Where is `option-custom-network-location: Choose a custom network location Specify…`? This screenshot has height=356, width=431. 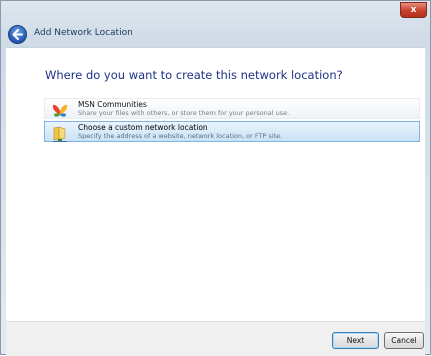
option-custom-network-location: Choose a custom network location Specify… is located at coordinates (232, 131).